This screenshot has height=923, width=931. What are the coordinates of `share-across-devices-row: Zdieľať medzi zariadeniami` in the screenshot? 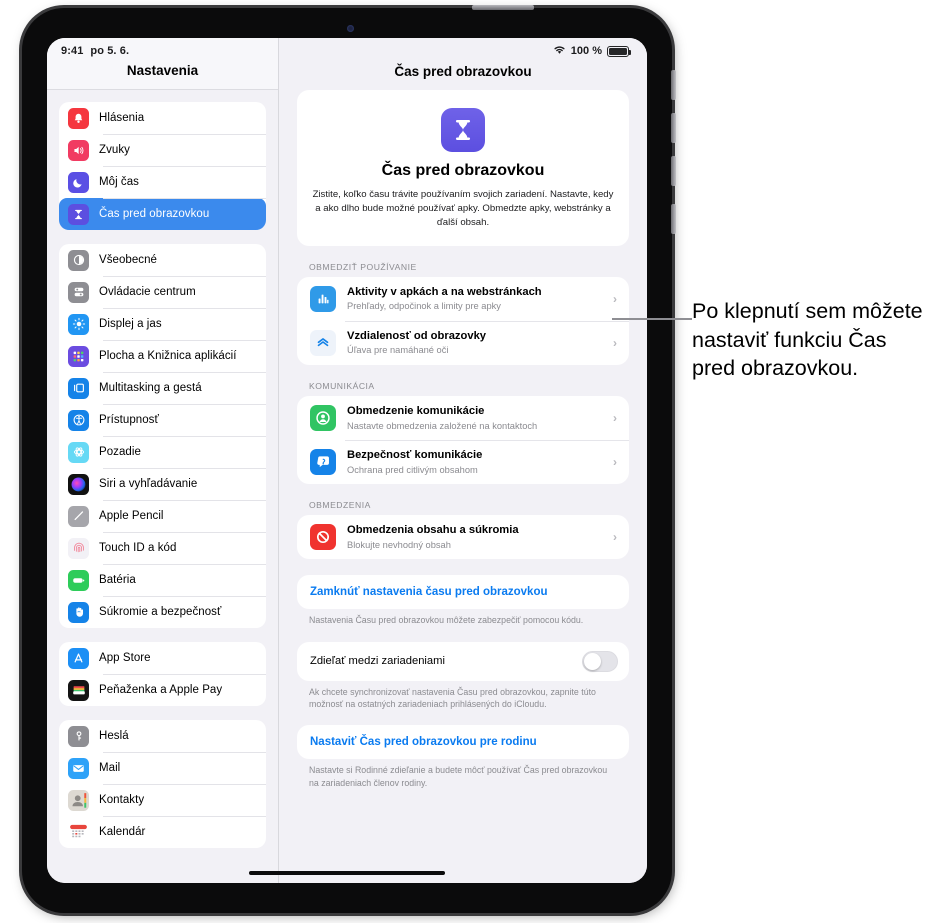 It's located at (463, 661).